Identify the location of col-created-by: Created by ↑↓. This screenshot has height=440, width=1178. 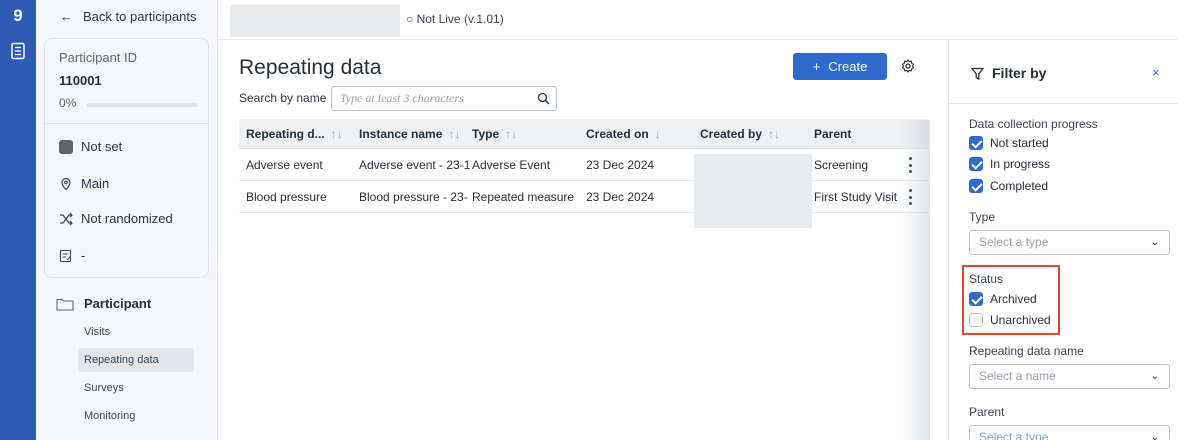
(740, 134).